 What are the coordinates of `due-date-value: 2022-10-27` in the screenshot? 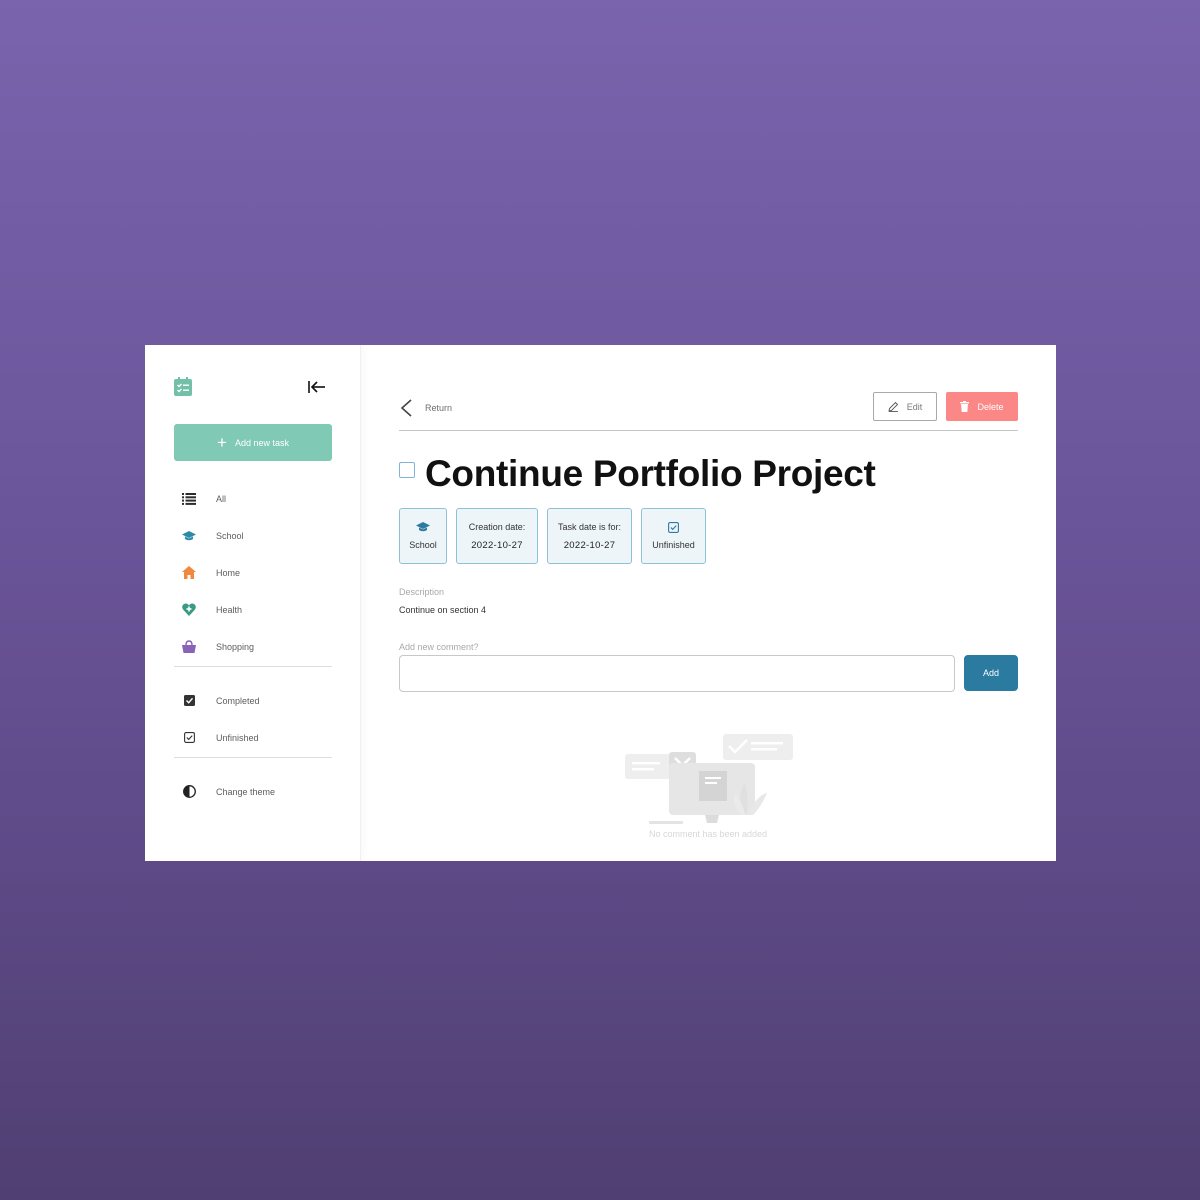 It's located at (589, 545).